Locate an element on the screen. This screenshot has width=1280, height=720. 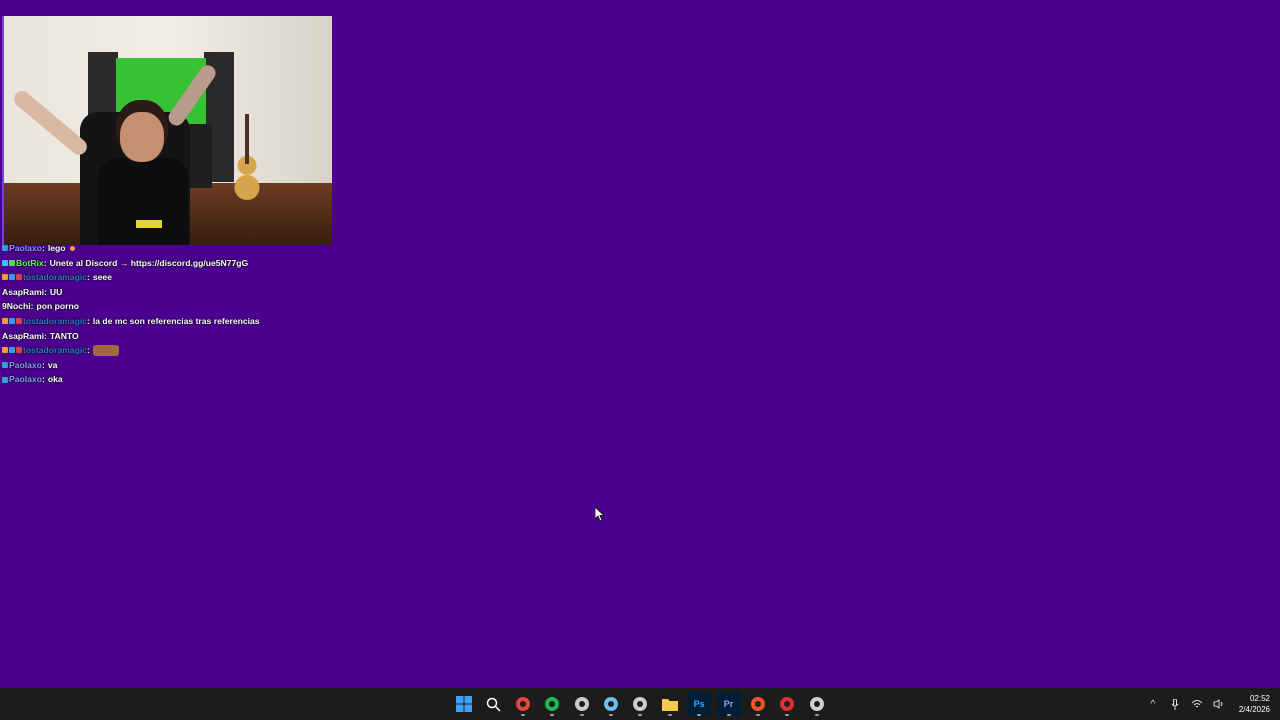
photoshop-label: Ps is located at coordinates (699, 704).